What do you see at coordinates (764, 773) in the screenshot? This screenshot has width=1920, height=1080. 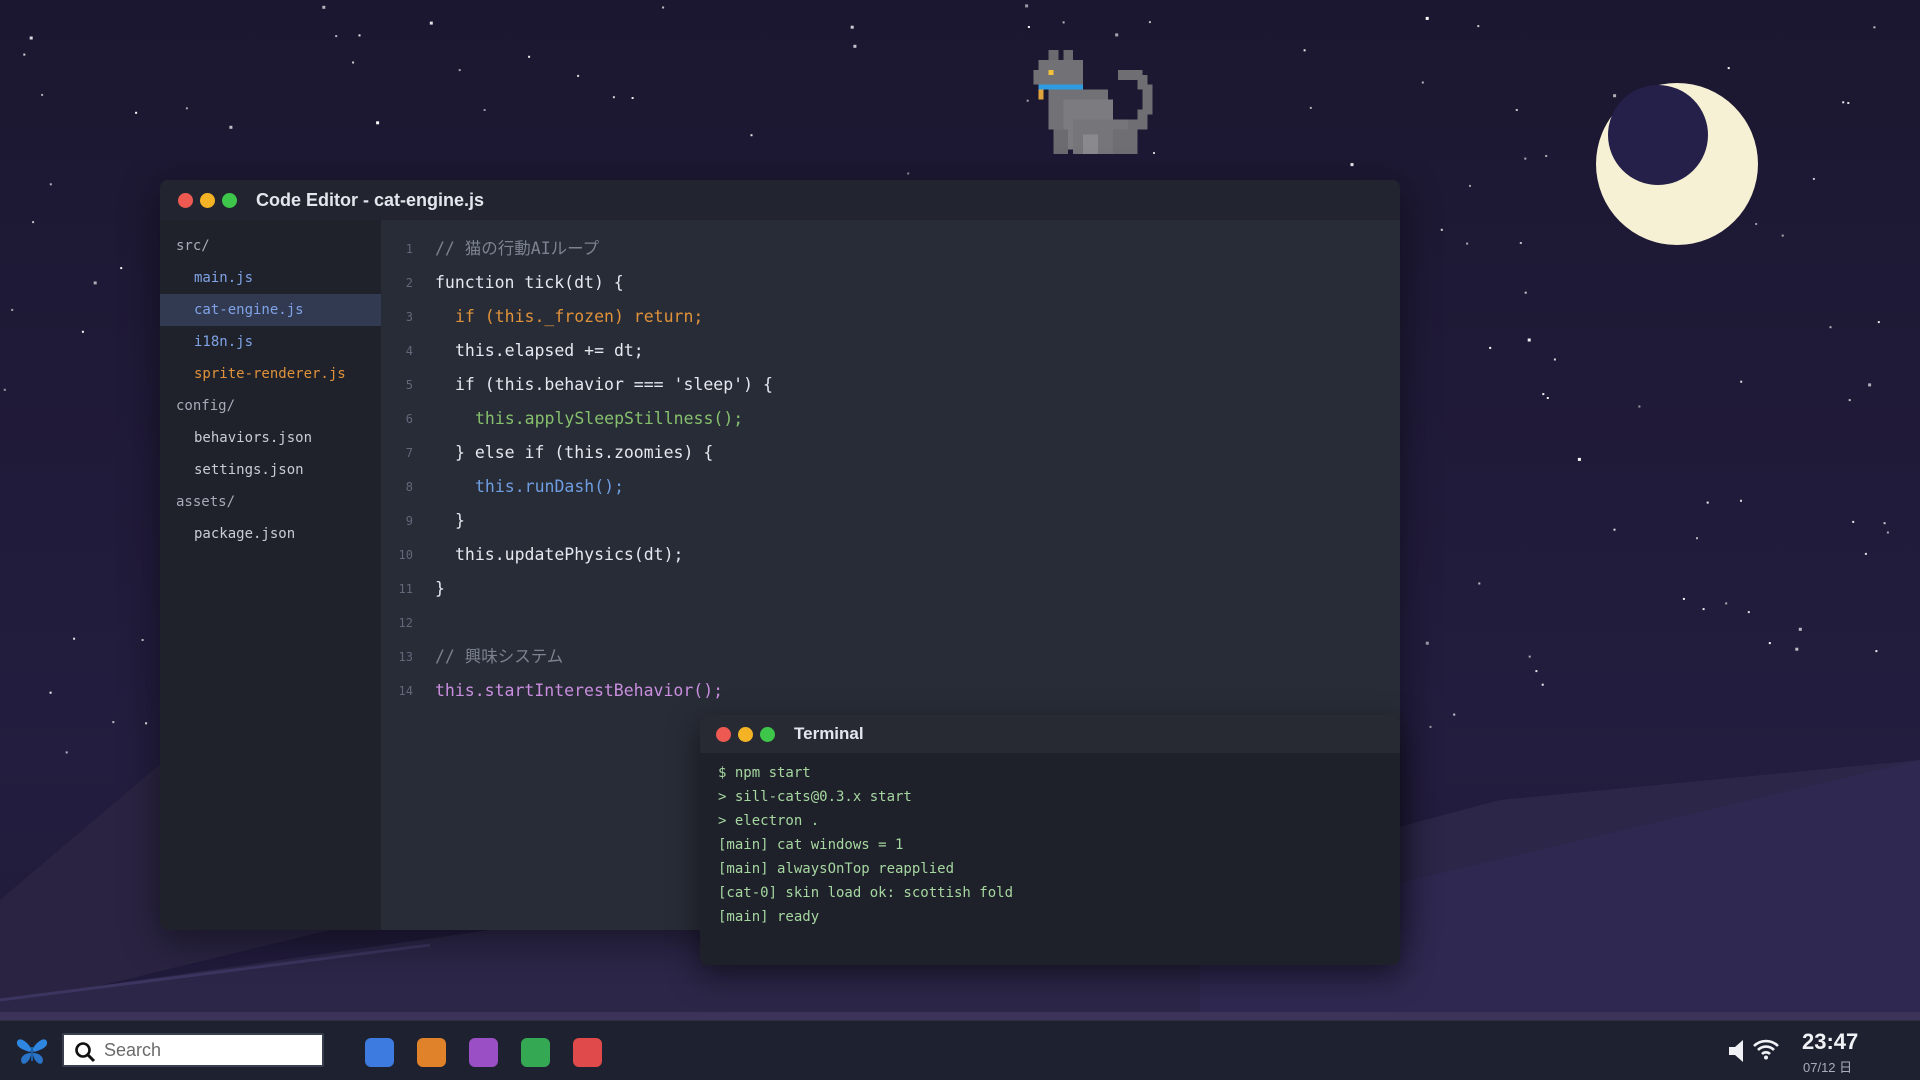 I see `terminal-line: $ npm start` at bounding box center [764, 773].